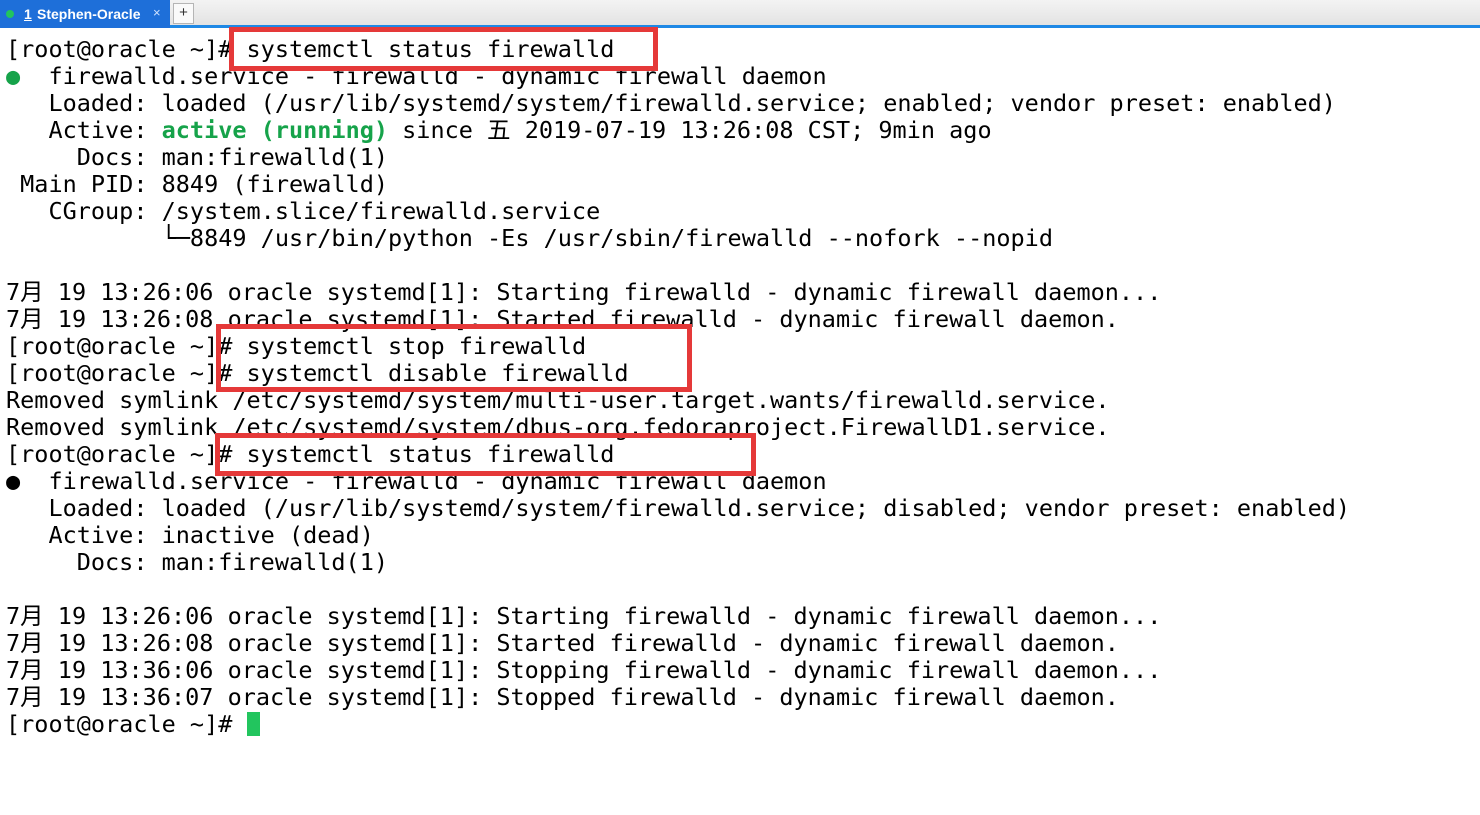 The width and height of the screenshot is (1480, 815). What do you see at coordinates (28, 14) in the screenshot?
I see `tab-number: 1` at bounding box center [28, 14].